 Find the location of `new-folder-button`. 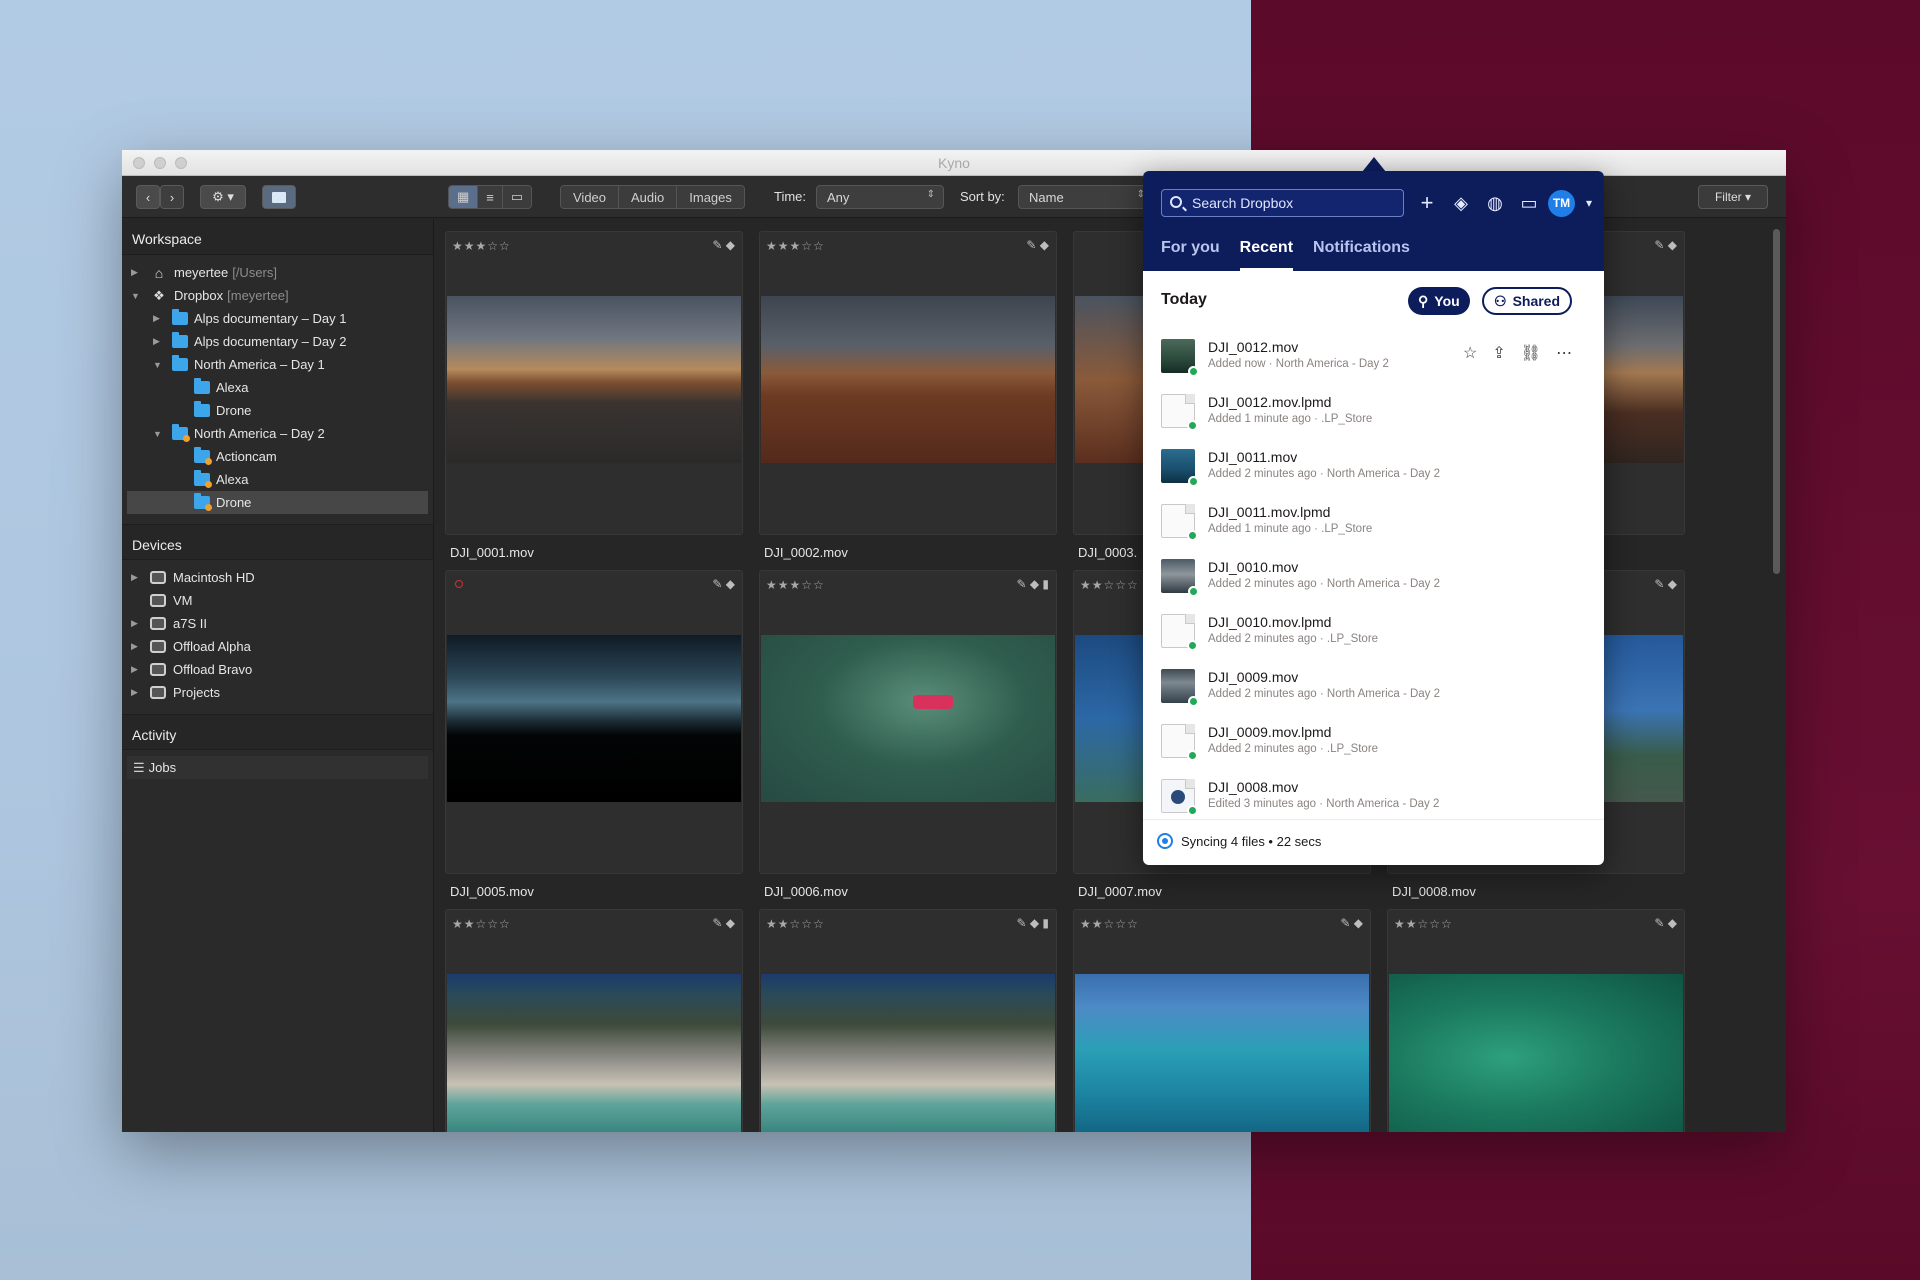

new-folder-button is located at coordinates (279, 197).